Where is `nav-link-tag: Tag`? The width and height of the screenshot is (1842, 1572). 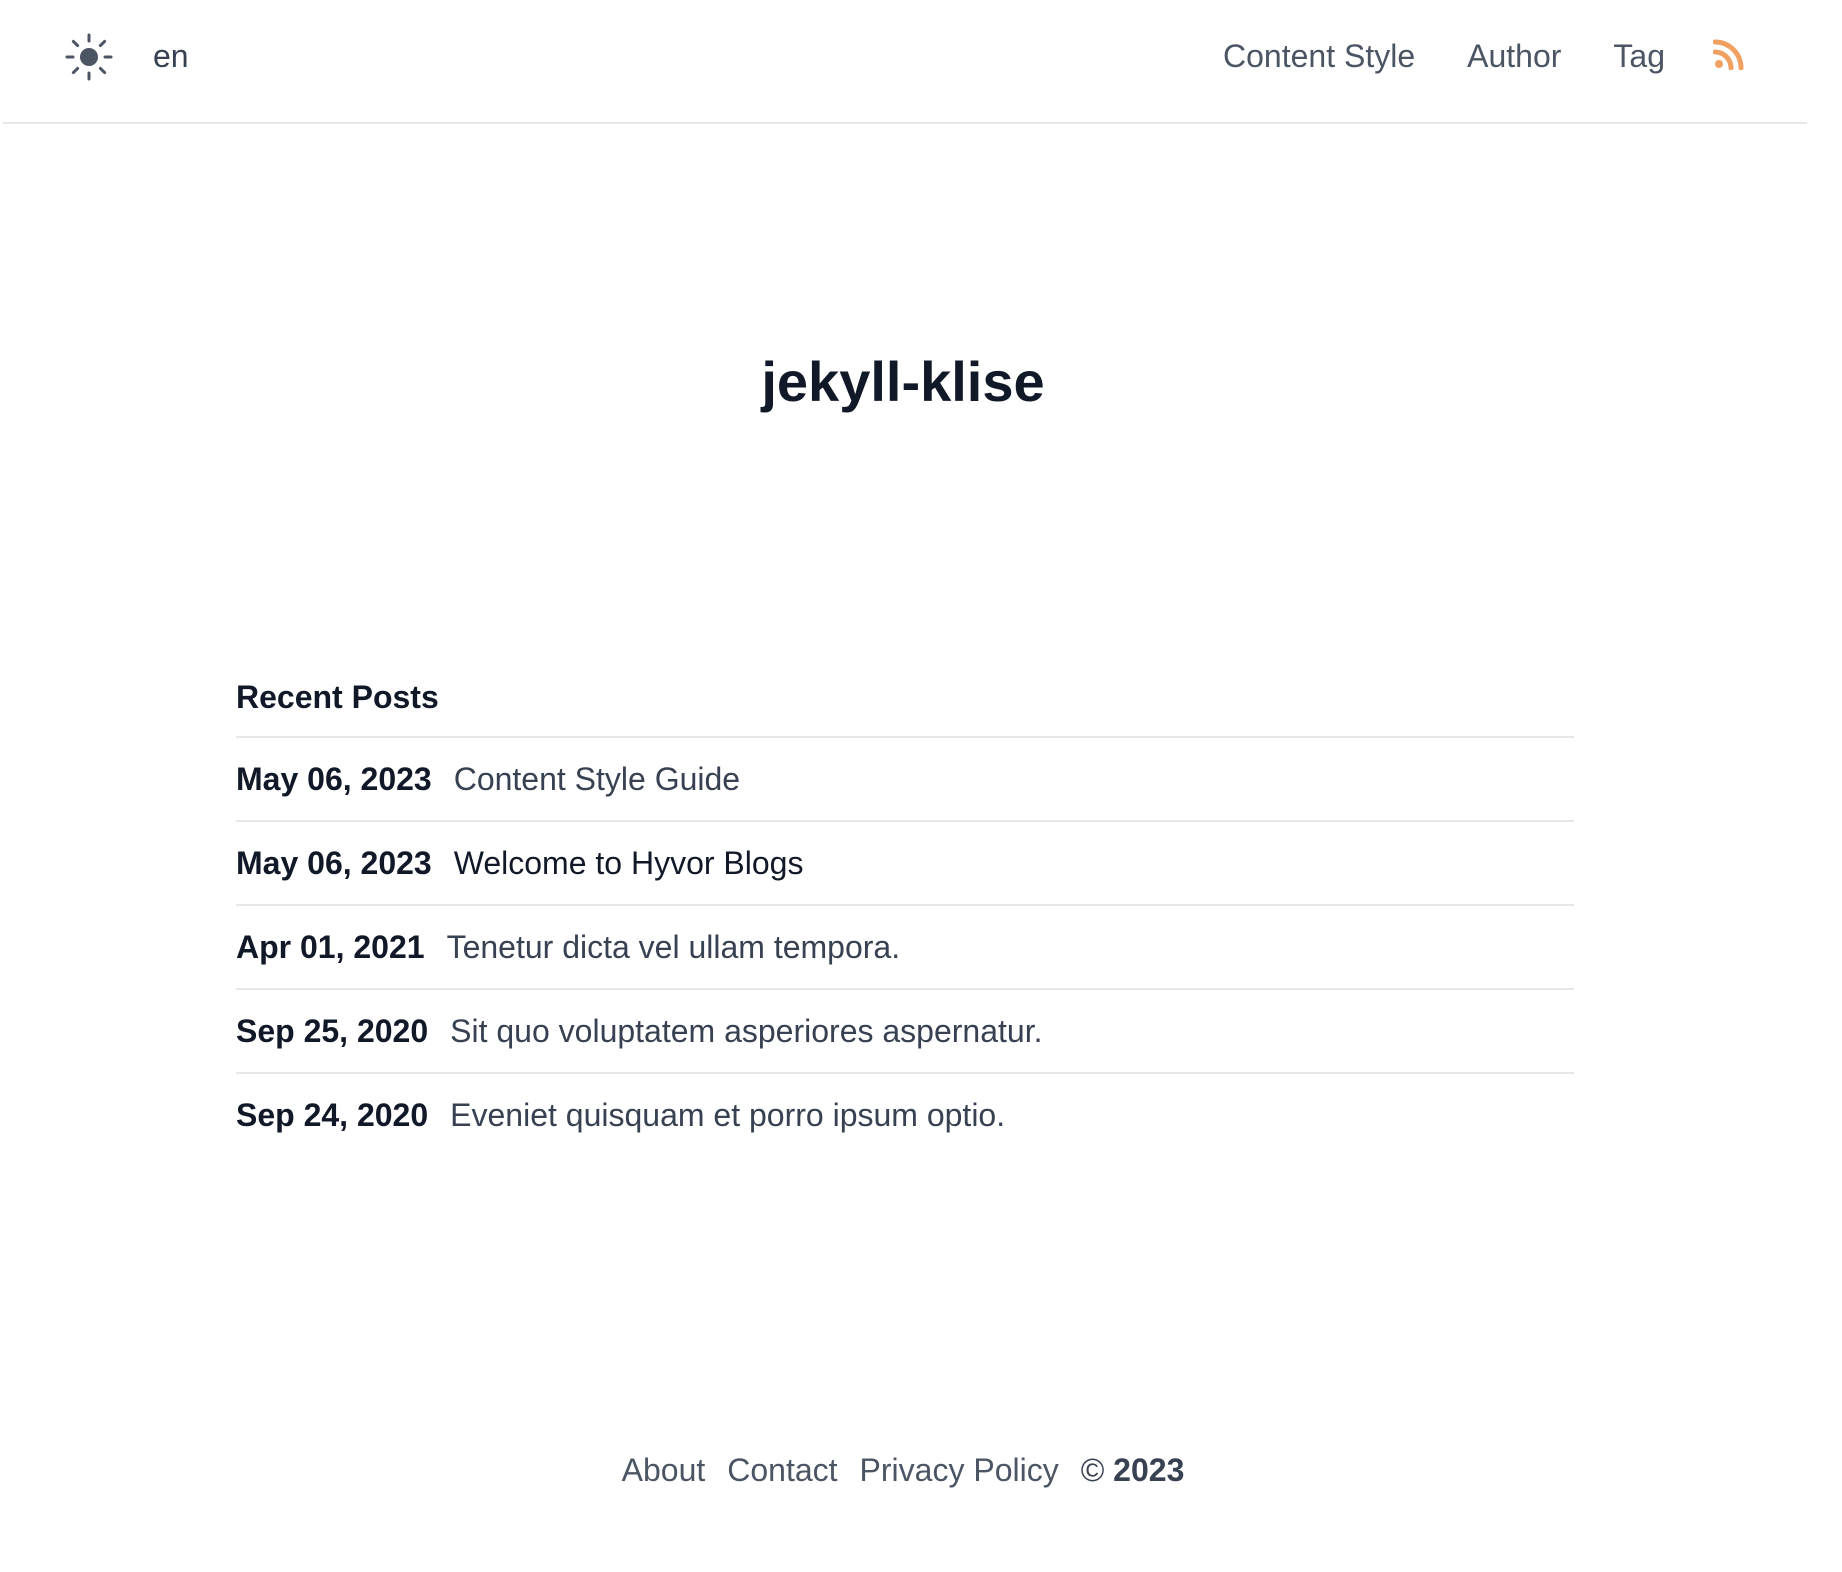
nav-link-tag: Tag is located at coordinates (1639, 56).